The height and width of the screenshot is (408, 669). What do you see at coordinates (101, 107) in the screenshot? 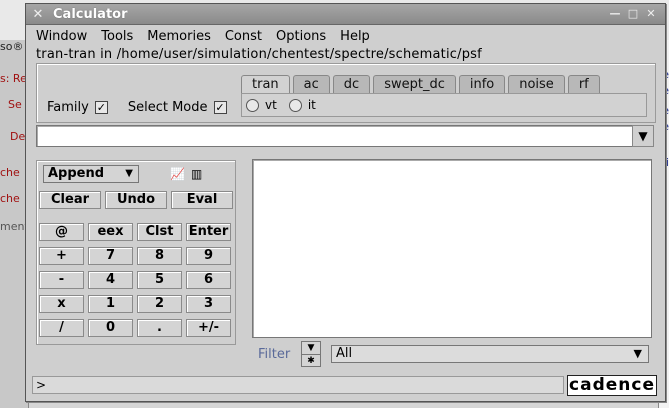
I see `family-checkbox: ✓` at bounding box center [101, 107].